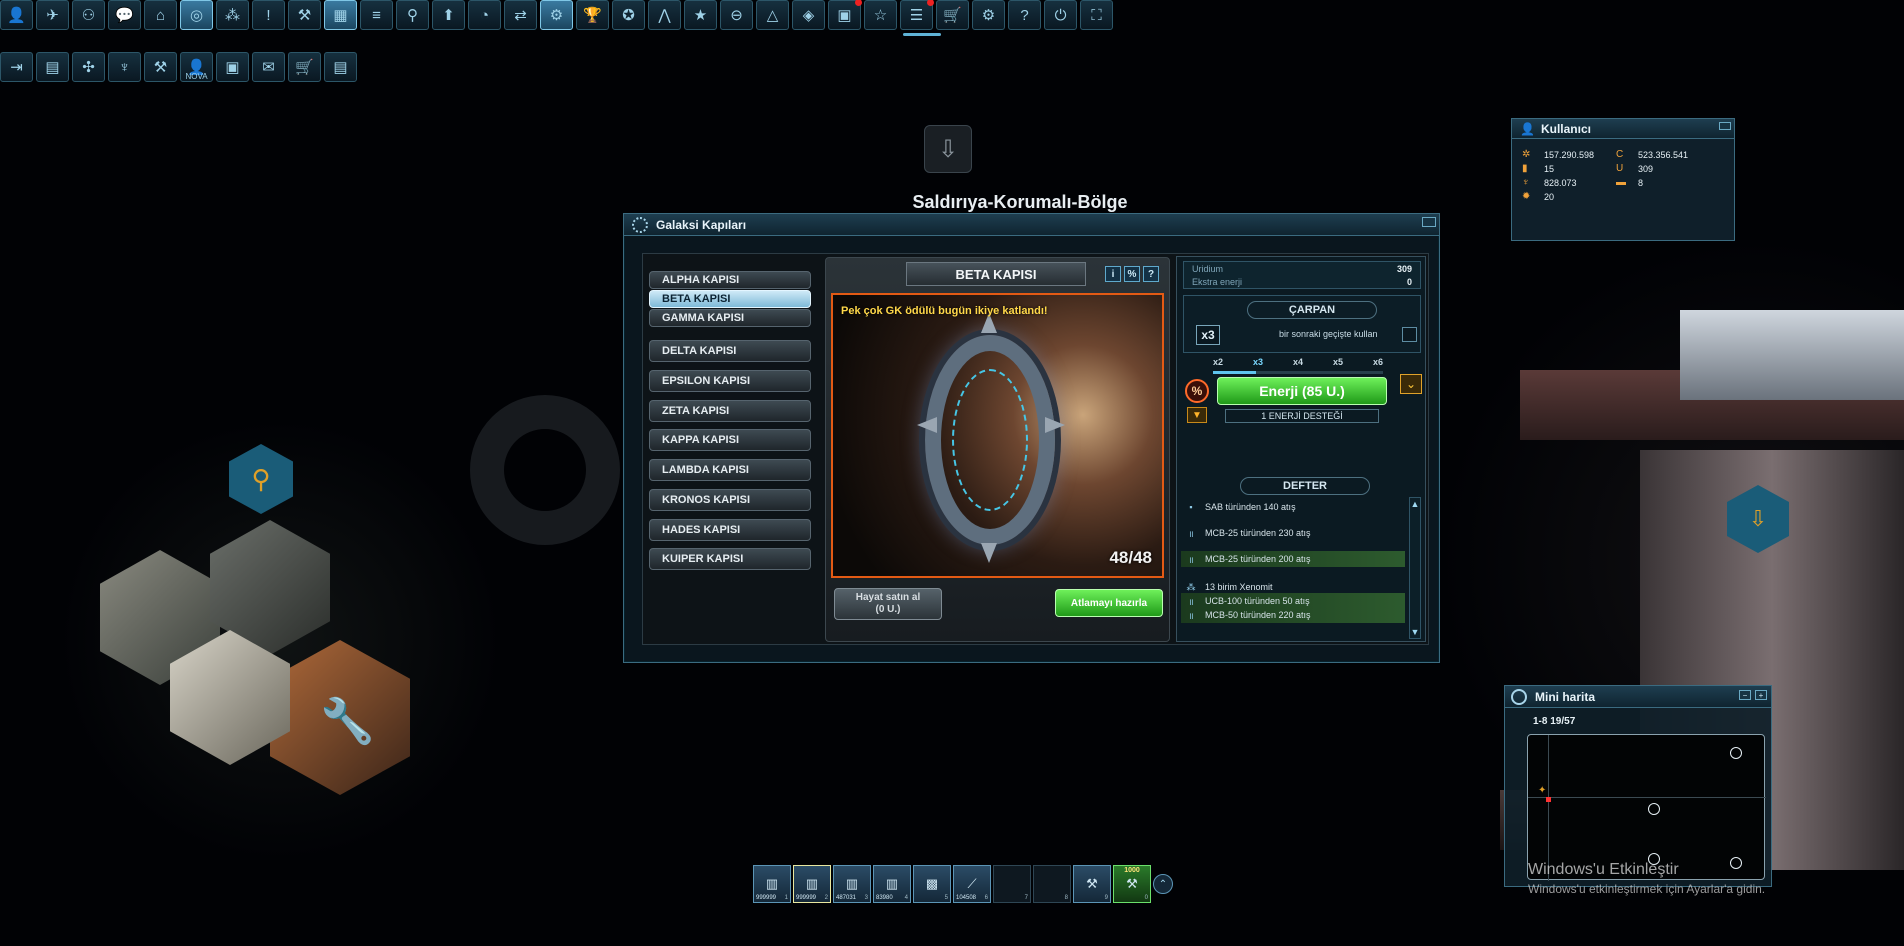  I want to click on toolbar-chat-button: 💬, so click(124, 15).